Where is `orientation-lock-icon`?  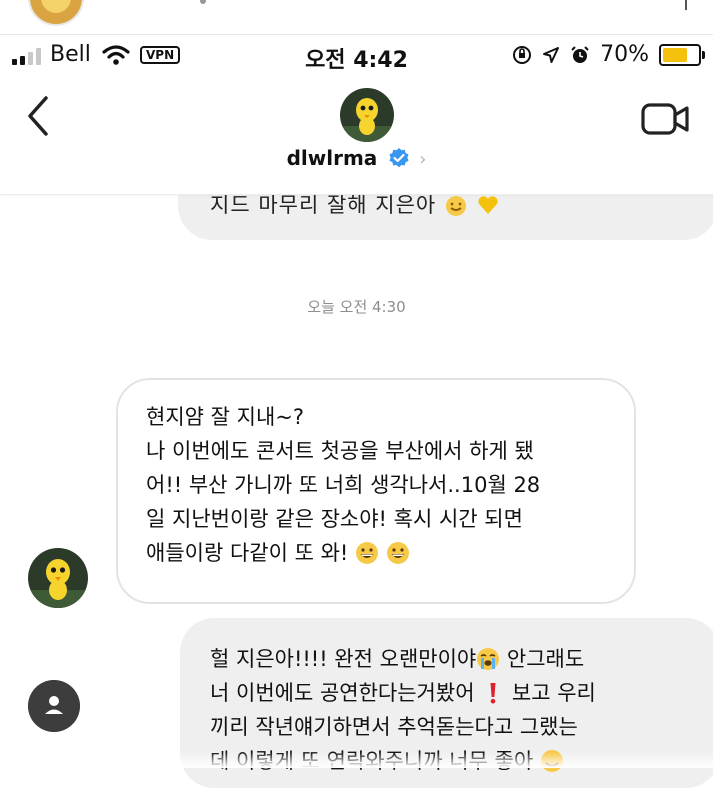
orientation-lock-icon is located at coordinates (522, 54).